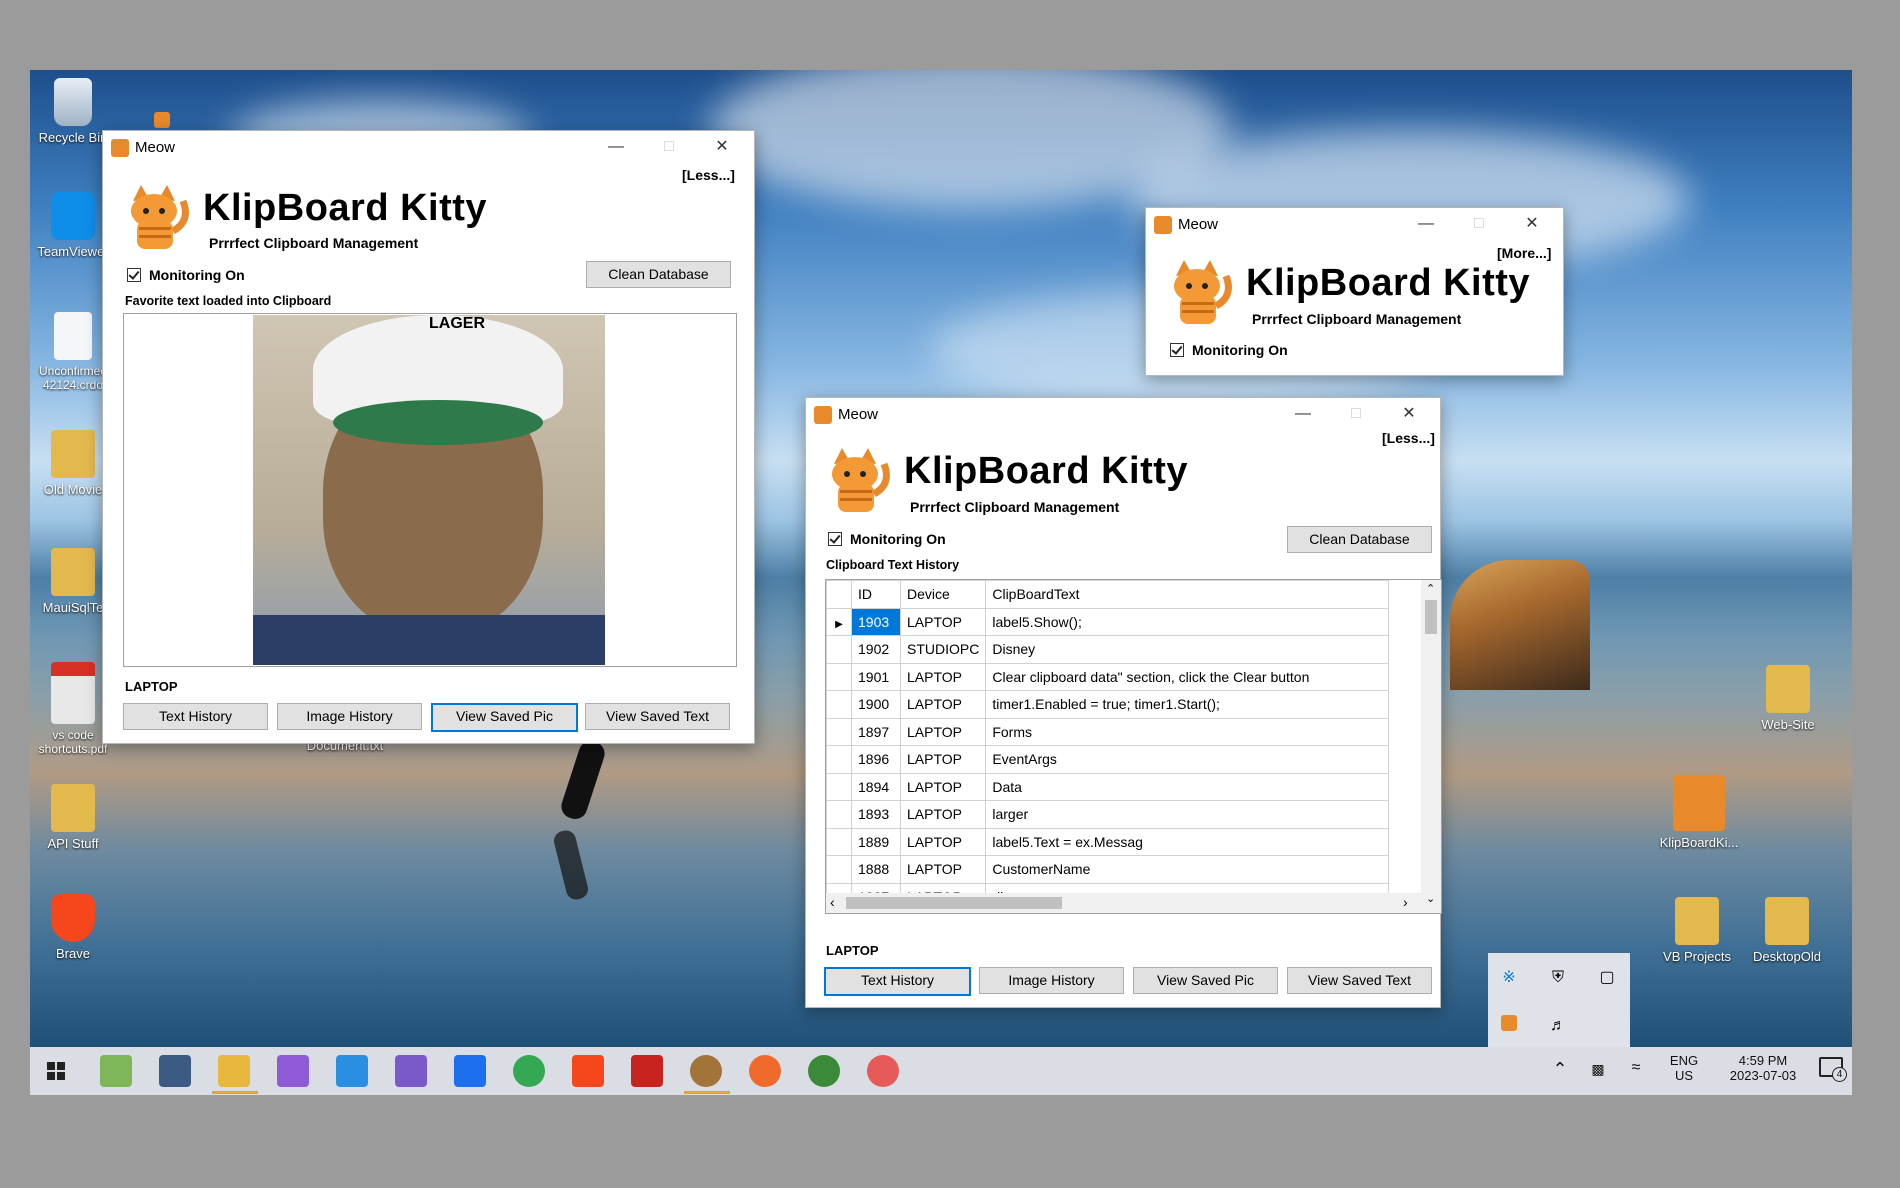  Describe the element at coordinates (876, 814) in the screenshot. I see `cell-id: 1893` at that location.